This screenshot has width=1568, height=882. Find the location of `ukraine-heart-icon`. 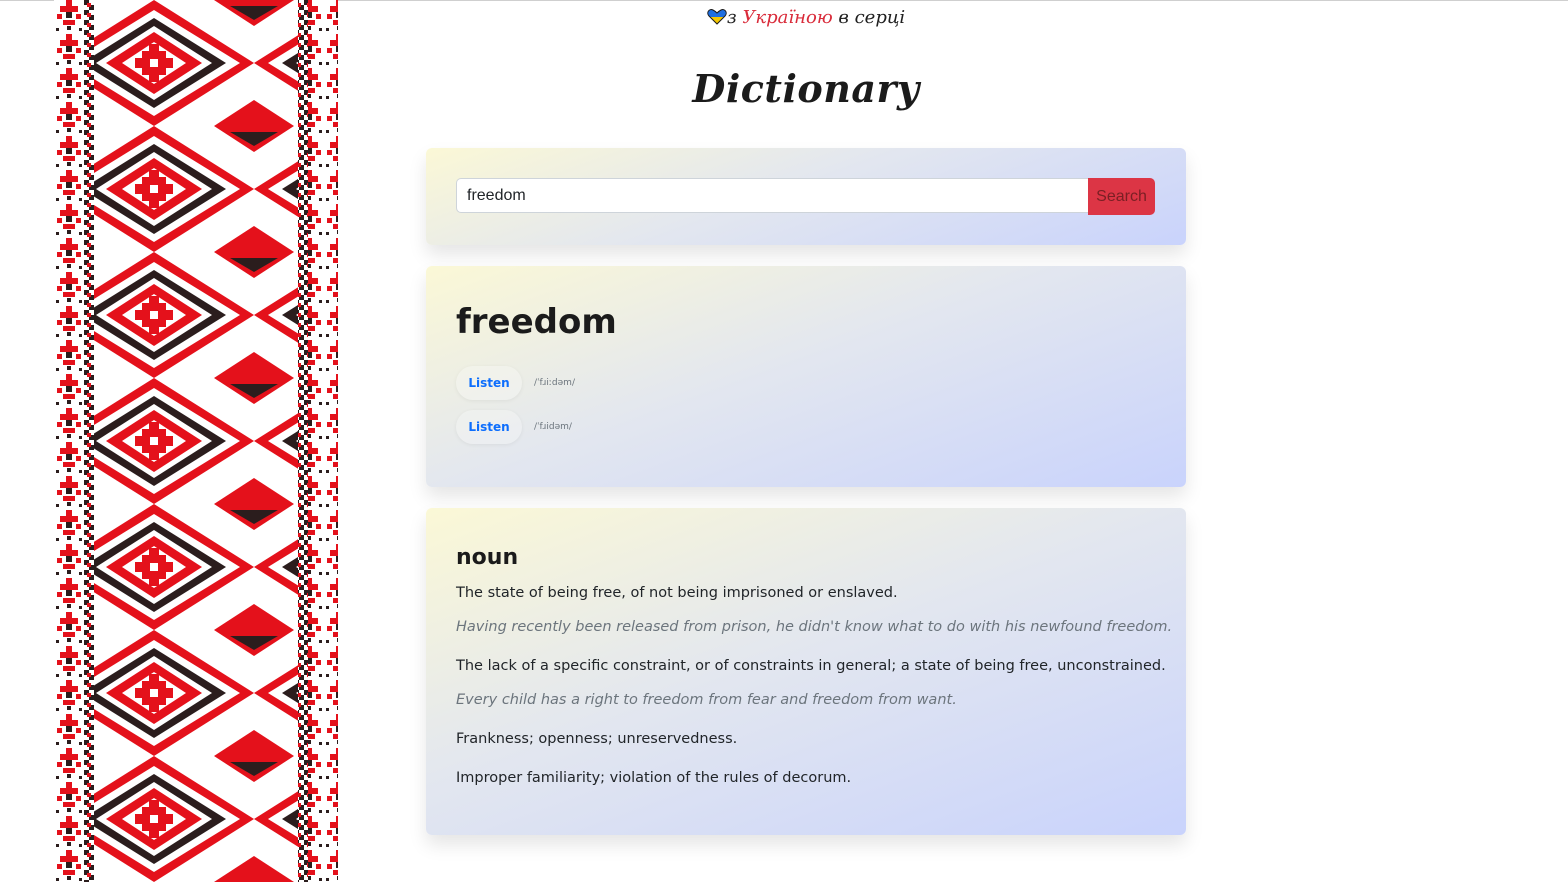

ukraine-heart-icon is located at coordinates (717, 17).